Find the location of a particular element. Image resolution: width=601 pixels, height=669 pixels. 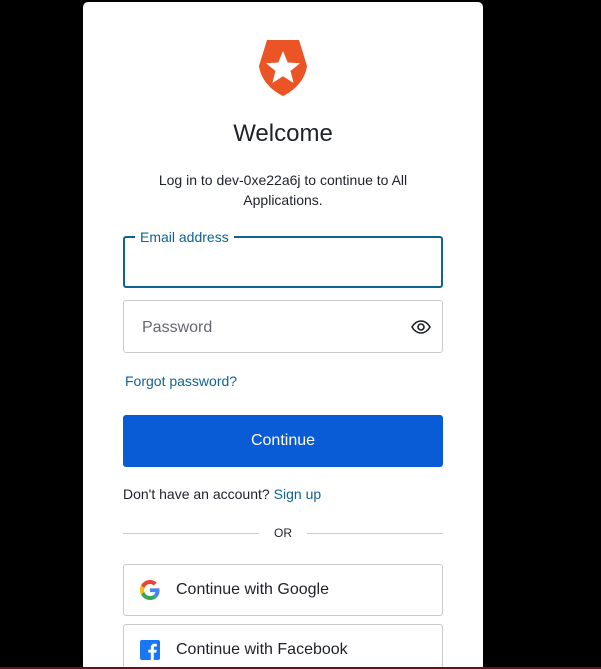

facebook-button-label: Continue with Facebook is located at coordinates (262, 649).